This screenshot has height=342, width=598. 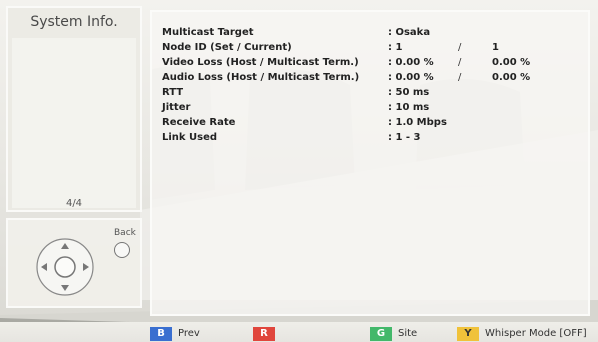 What do you see at coordinates (74, 123) in the screenshot?
I see `panel-inner-area` at bounding box center [74, 123].